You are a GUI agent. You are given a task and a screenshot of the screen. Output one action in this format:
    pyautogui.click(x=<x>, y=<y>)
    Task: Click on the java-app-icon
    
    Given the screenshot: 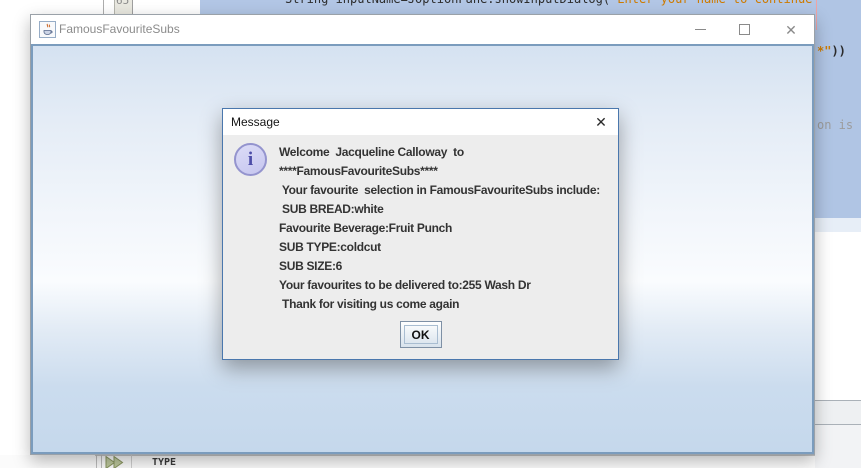 What is the action you would take?
    pyautogui.click(x=47, y=29)
    